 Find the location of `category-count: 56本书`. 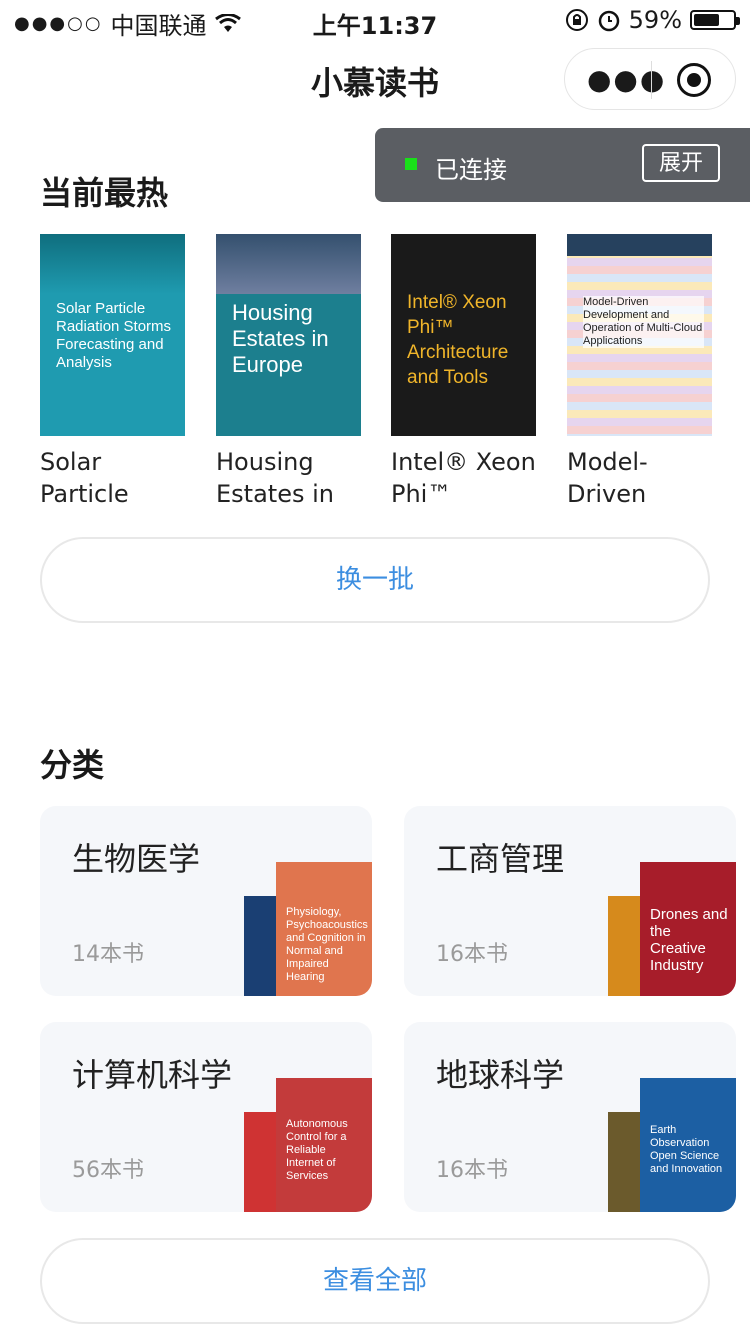

category-count: 56本书 is located at coordinates (108, 1170).